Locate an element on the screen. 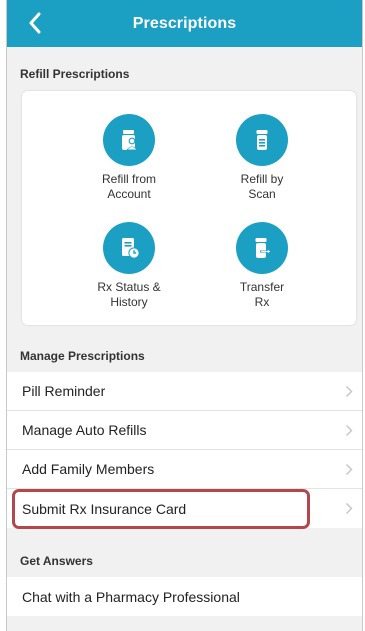  answers-list: Chat with a Pharmacy Professional is located at coordinates (184, 596).